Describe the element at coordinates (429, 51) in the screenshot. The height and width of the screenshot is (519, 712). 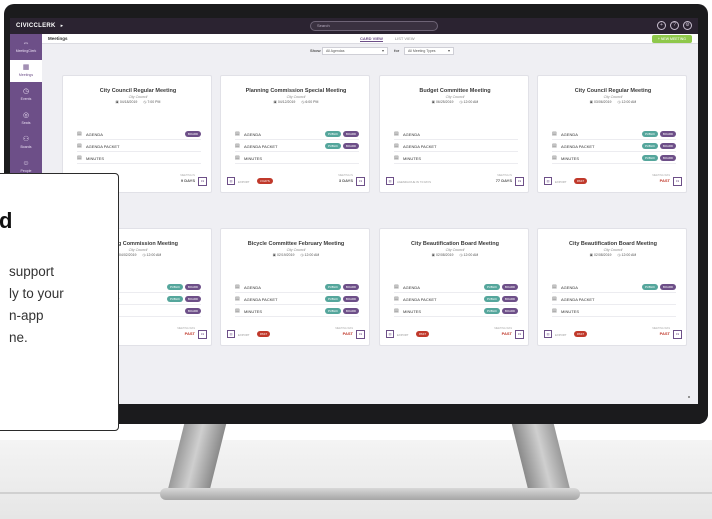
I see `meeting-type-select: All Meeting Types ▾` at that location.